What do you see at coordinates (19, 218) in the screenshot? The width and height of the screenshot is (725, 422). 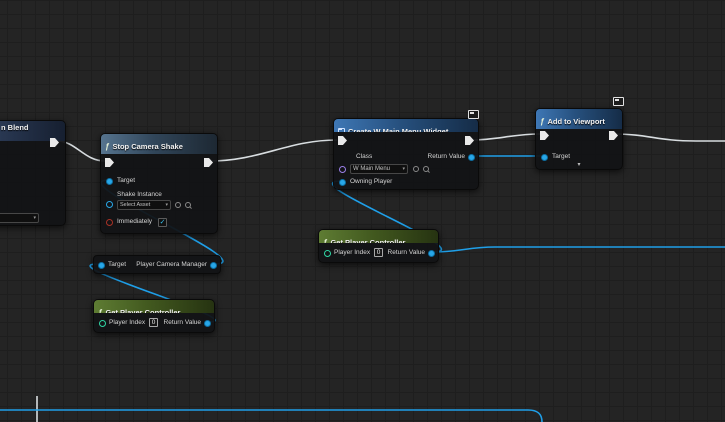 I see `blend-dropdown: ▾` at bounding box center [19, 218].